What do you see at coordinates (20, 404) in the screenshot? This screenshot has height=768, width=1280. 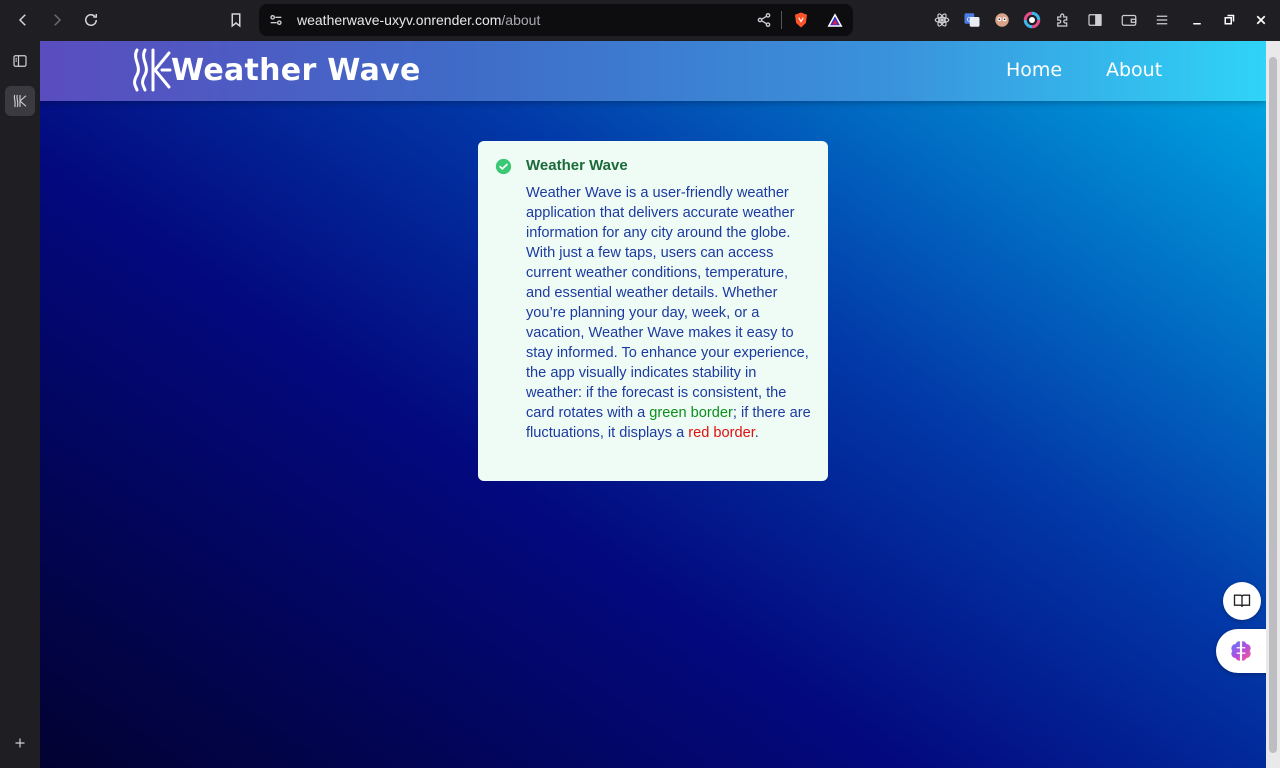 I see `browser-sidebar` at bounding box center [20, 404].